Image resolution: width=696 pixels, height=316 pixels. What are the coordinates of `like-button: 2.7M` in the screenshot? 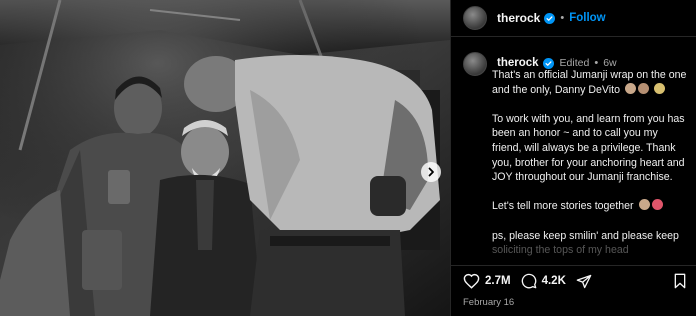 It's located at (487, 281).